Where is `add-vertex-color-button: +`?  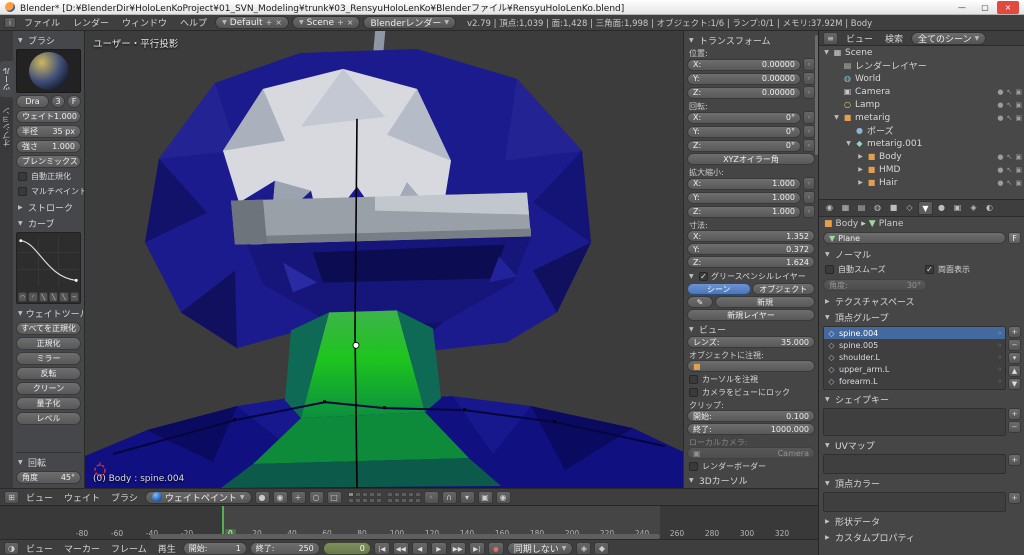 add-vertex-color-button: + is located at coordinates (1014, 498).